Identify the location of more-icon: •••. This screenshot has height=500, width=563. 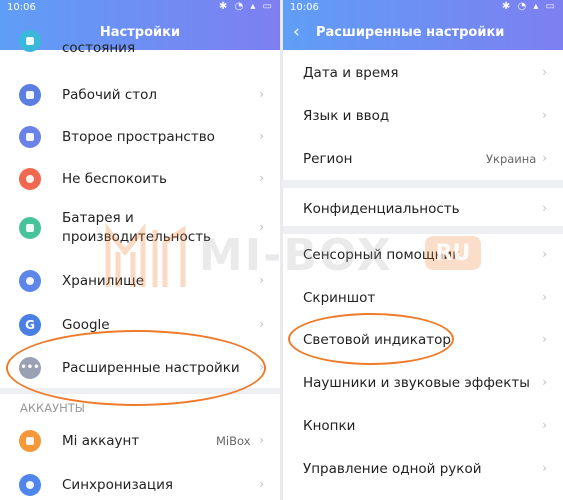
(30, 368).